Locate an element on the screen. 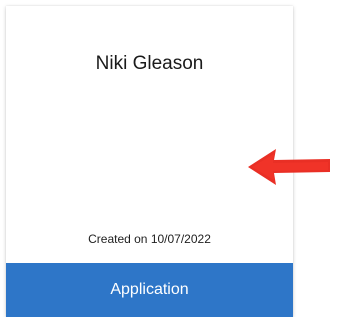 This screenshot has width=340, height=317. card-title: Niki Gleason is located at coordinates (149, 63).